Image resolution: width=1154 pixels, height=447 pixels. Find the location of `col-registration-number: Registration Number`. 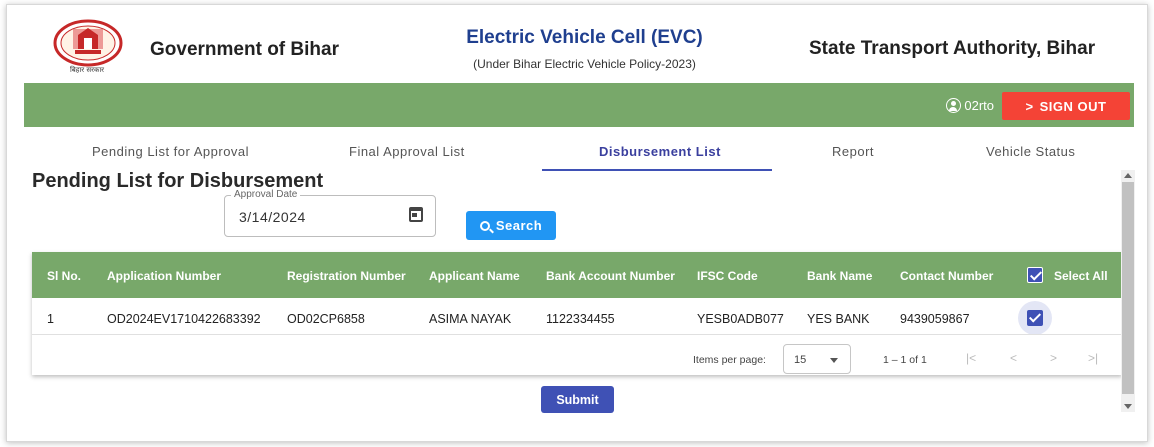

col-registration-number: Registration Number is located at coordinates (346, 276).